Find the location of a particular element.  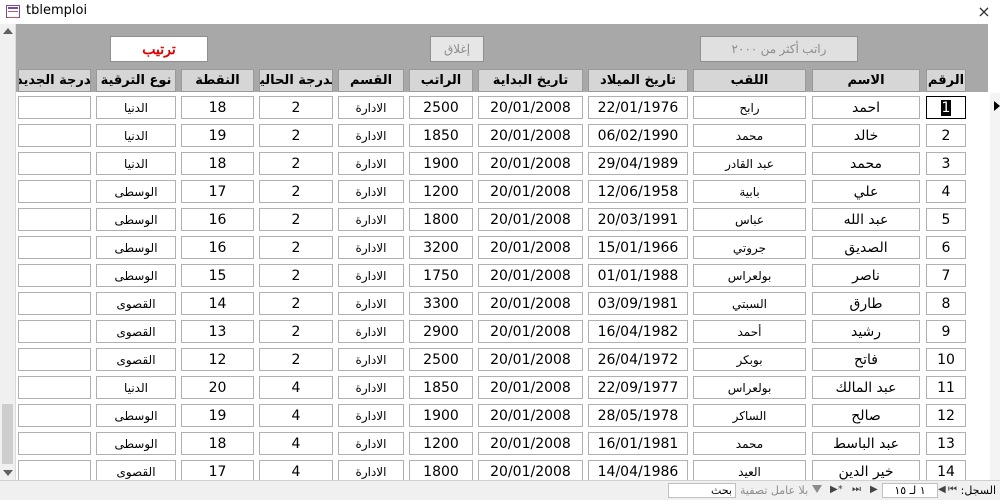

cell-birth: 06/02/1990 is located at coordinates (638, 135).